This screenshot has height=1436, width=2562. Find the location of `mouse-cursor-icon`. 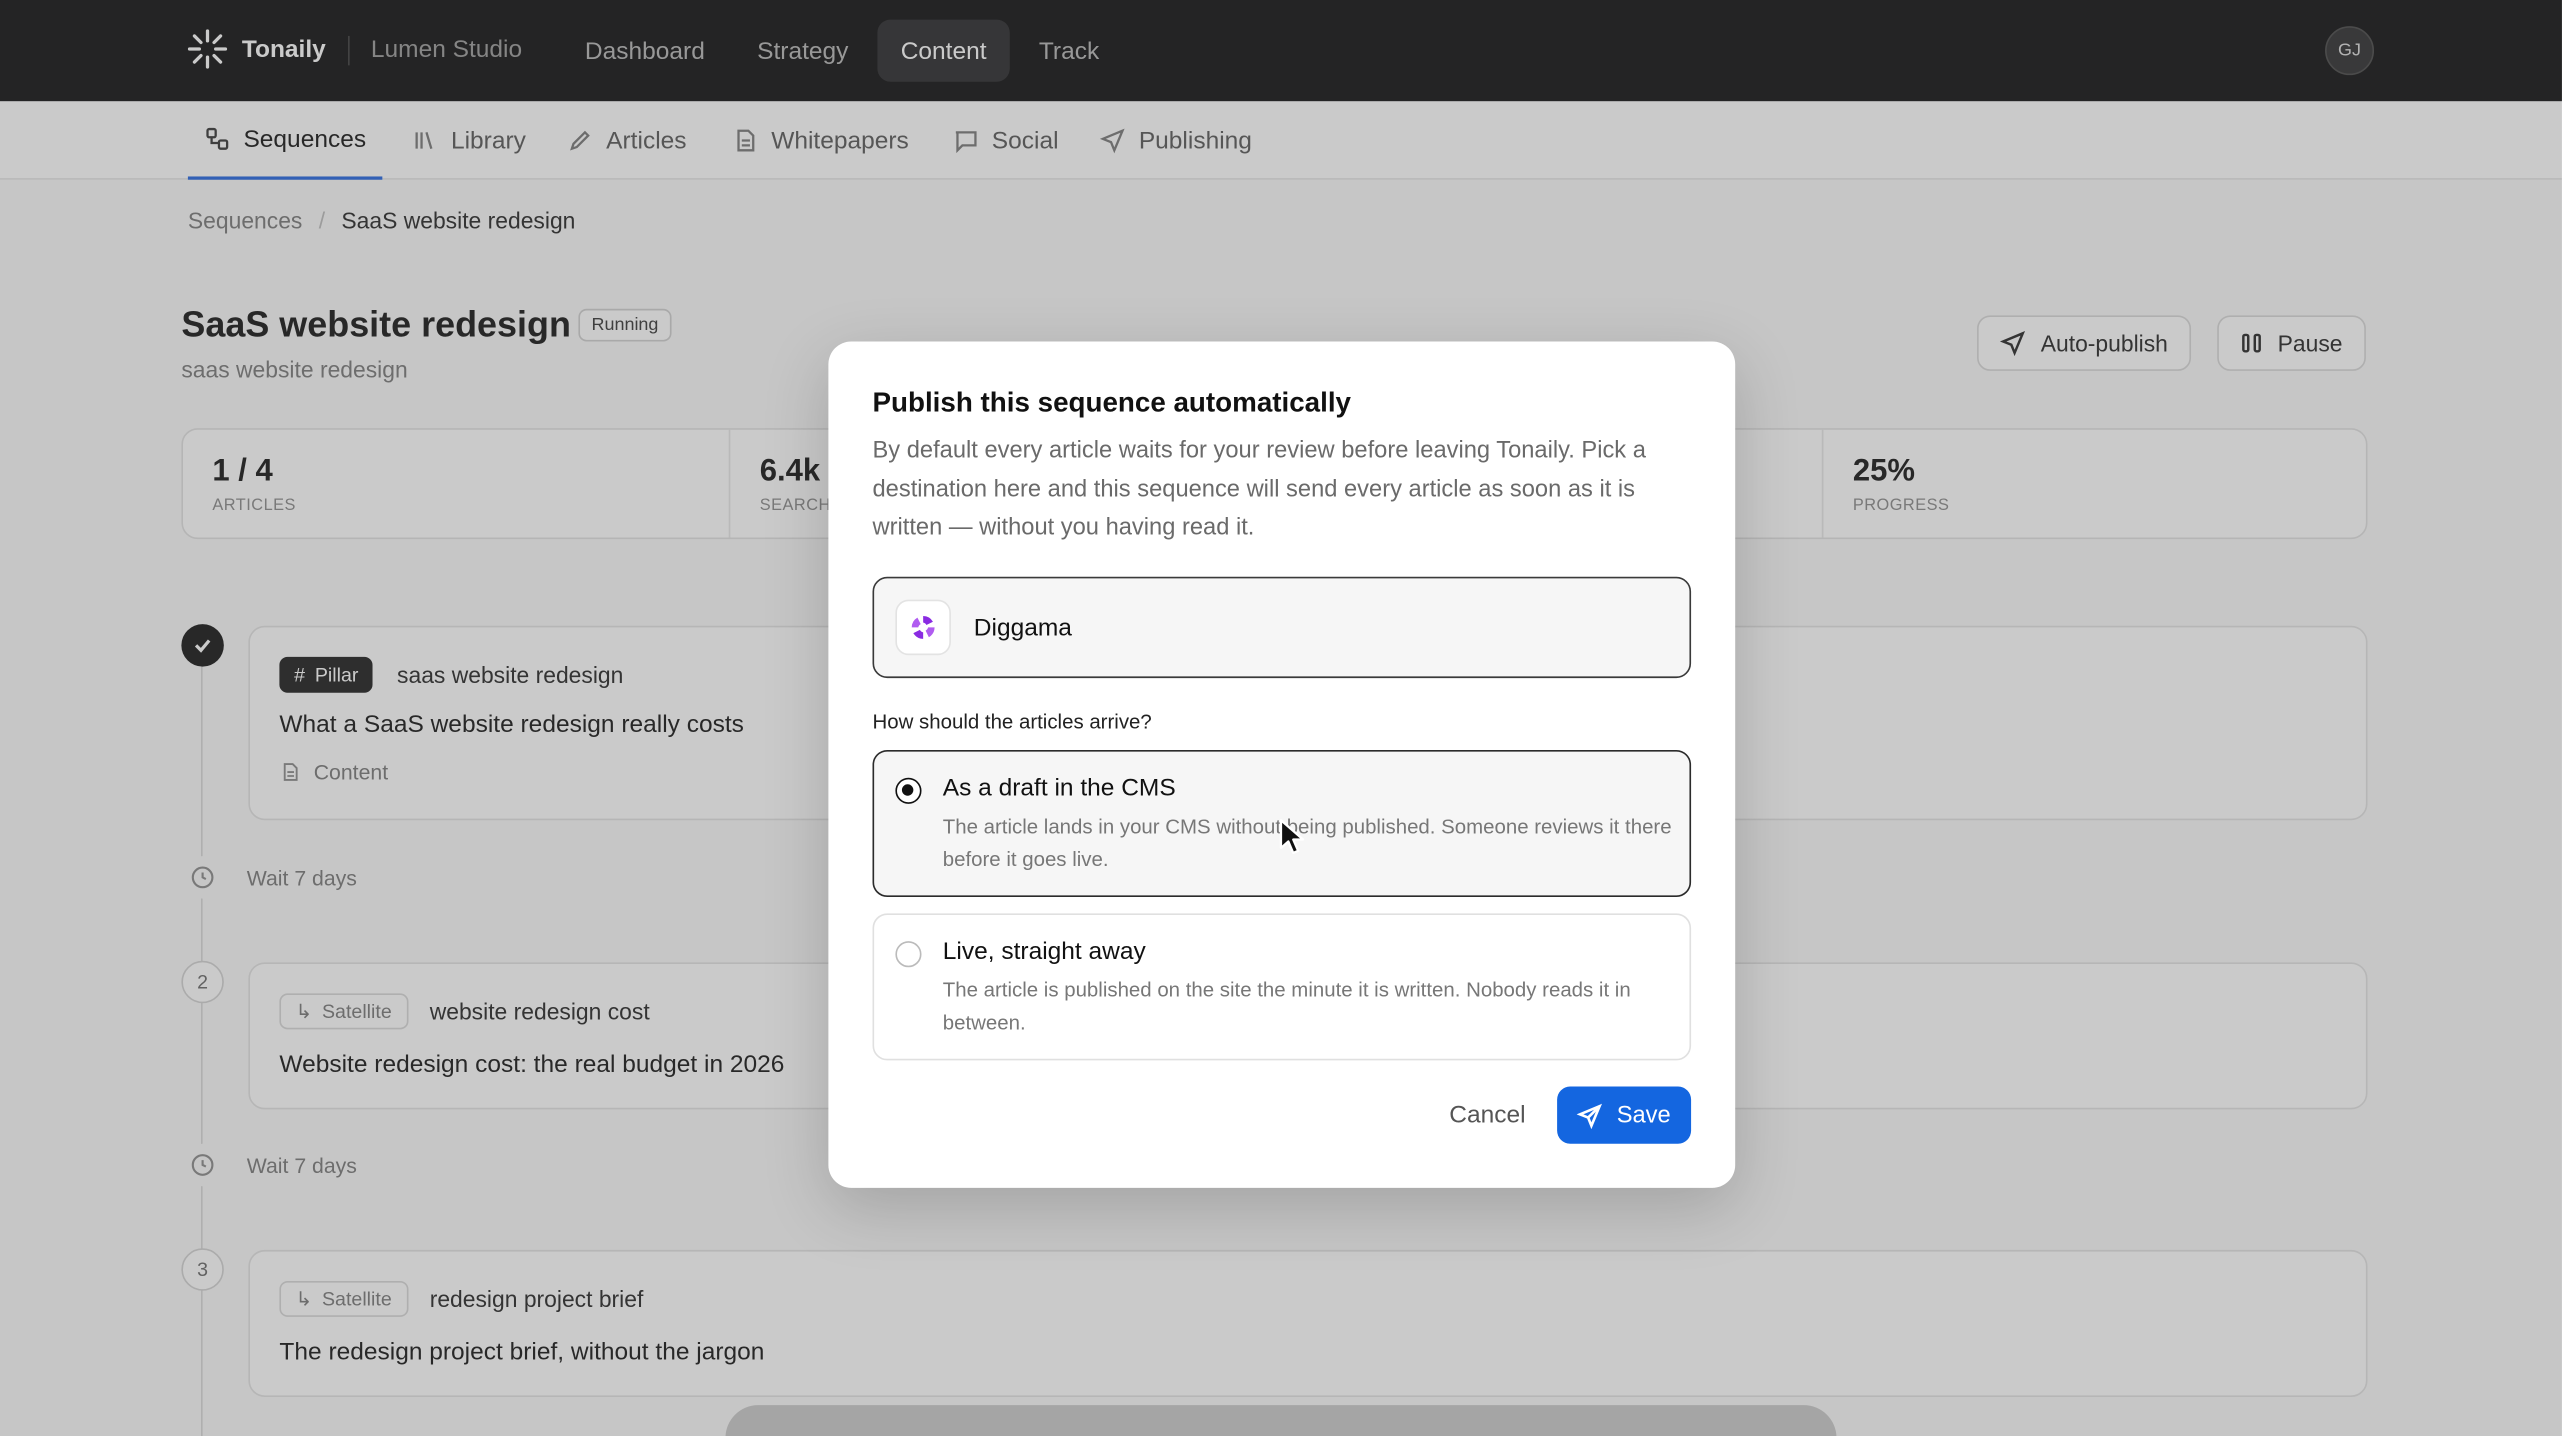

mouse-cursor-icon is located at coordinates (1292, 837).